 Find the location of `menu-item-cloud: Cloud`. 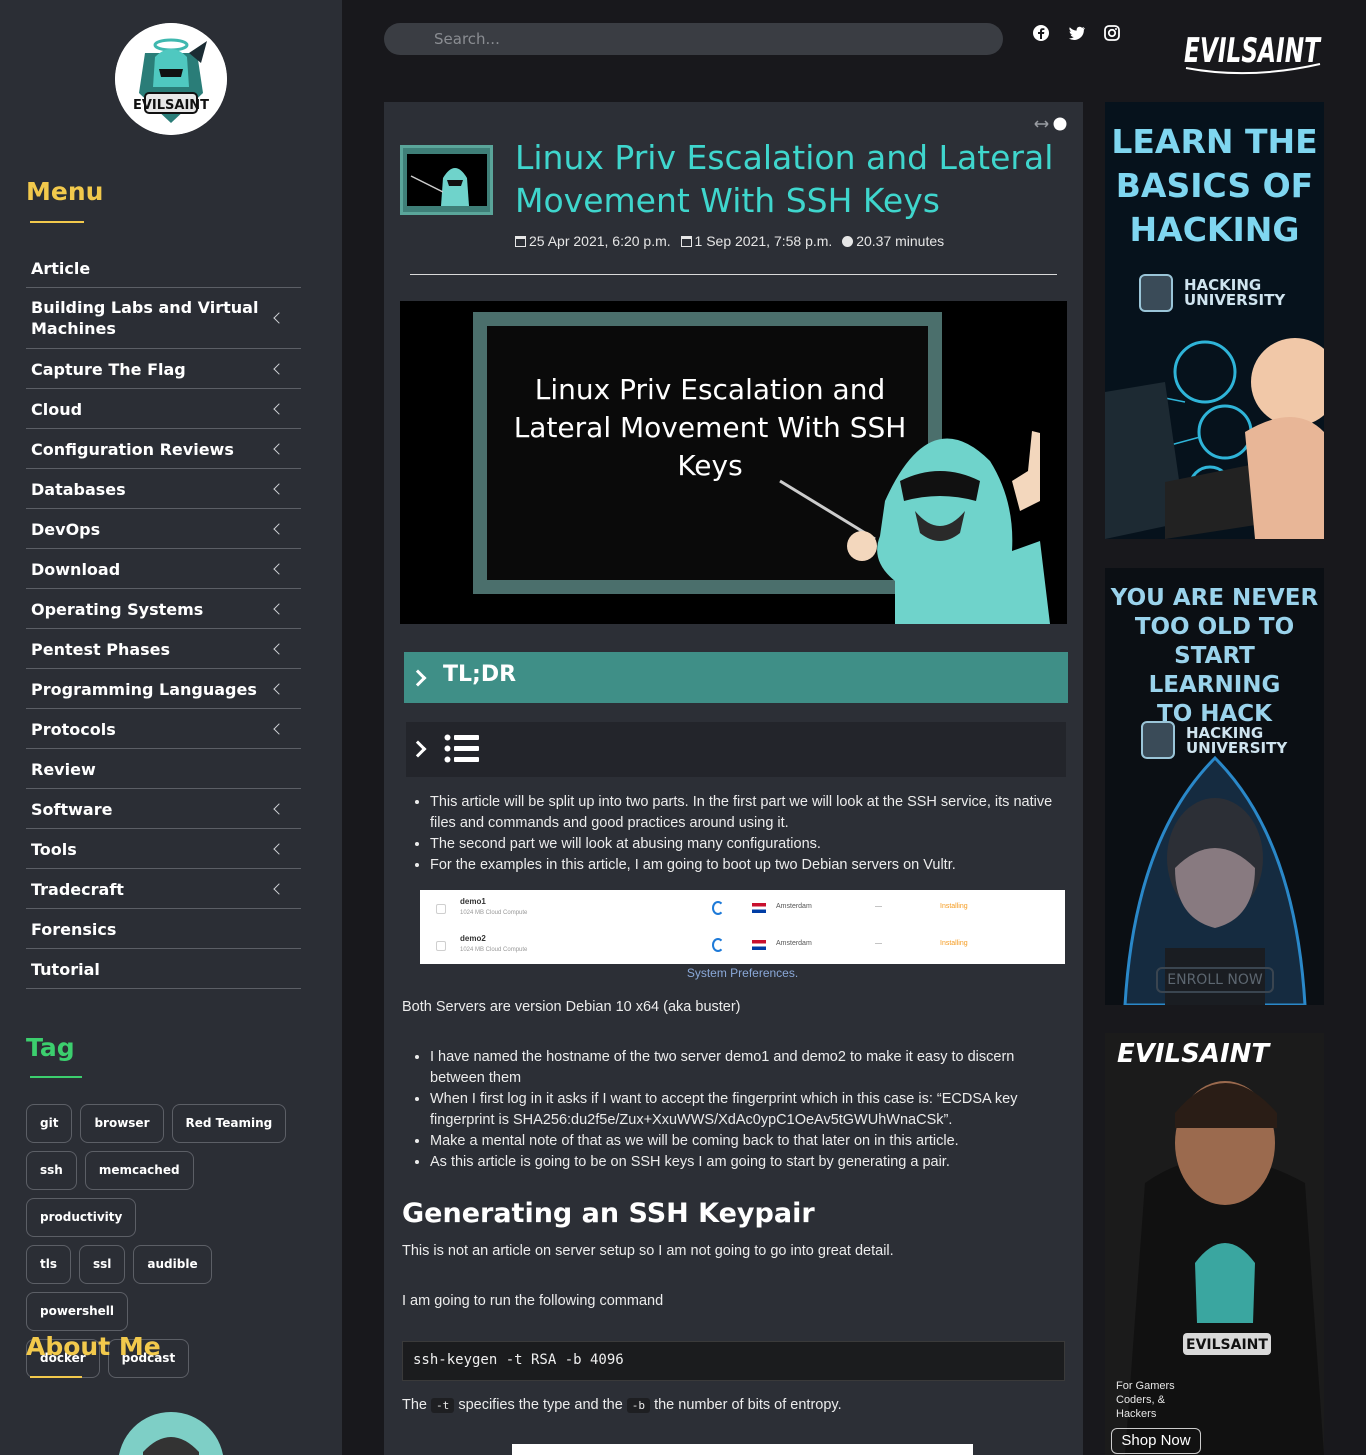

menu-item-cloud: Cloud is located at coordinates (163, 409).